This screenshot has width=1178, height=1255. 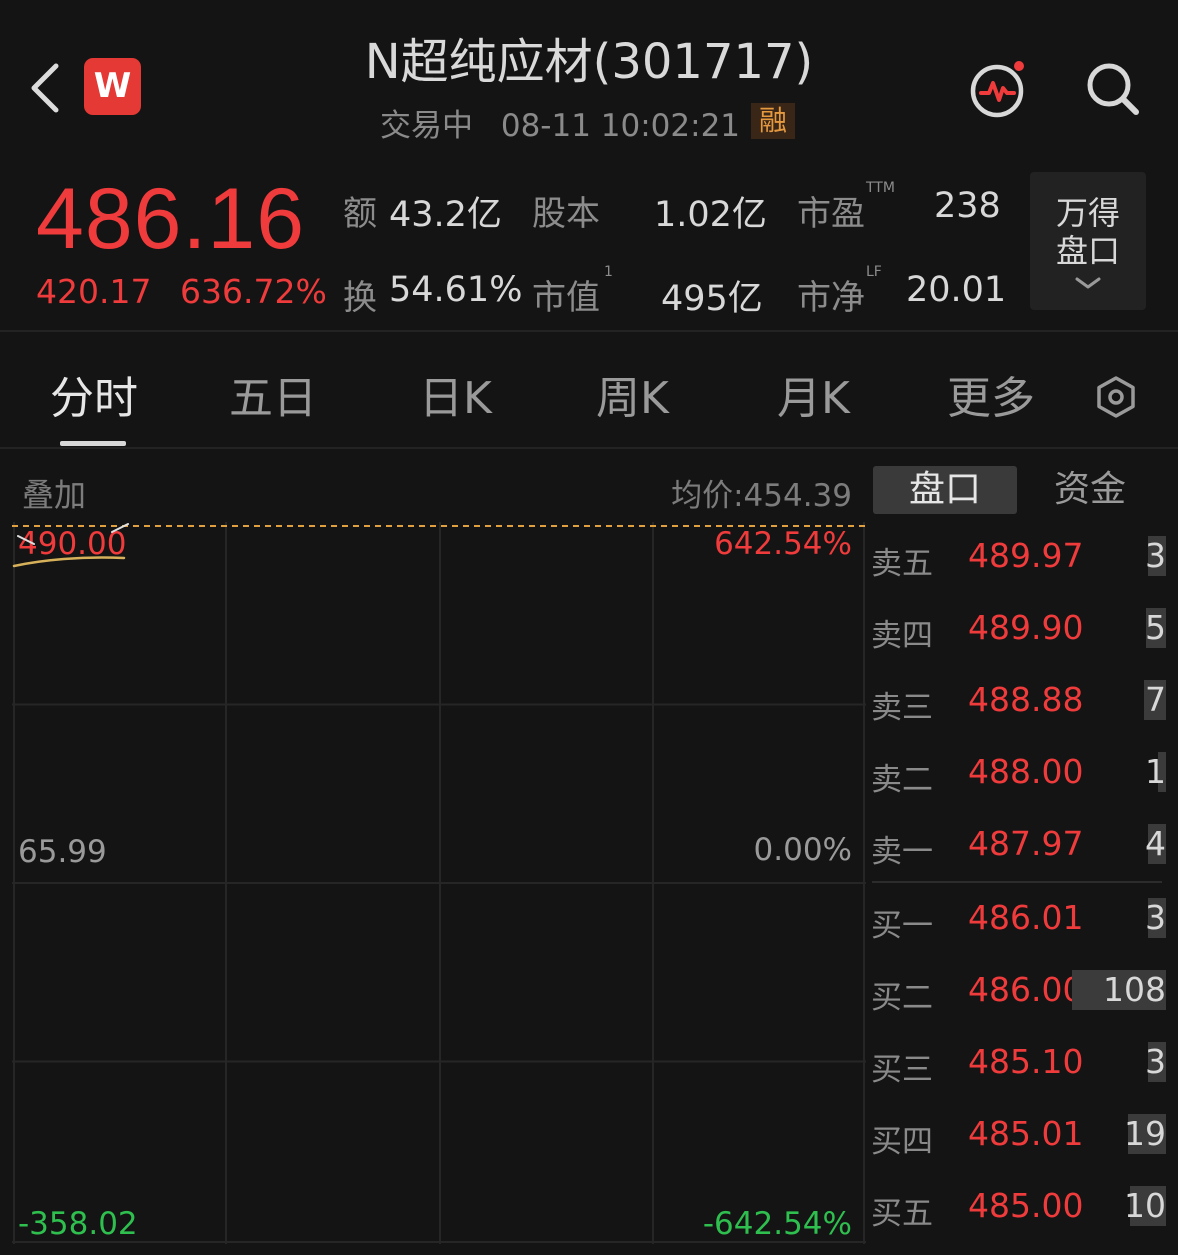 I want to click on pe-value: 238, so click(x=967, y=206).